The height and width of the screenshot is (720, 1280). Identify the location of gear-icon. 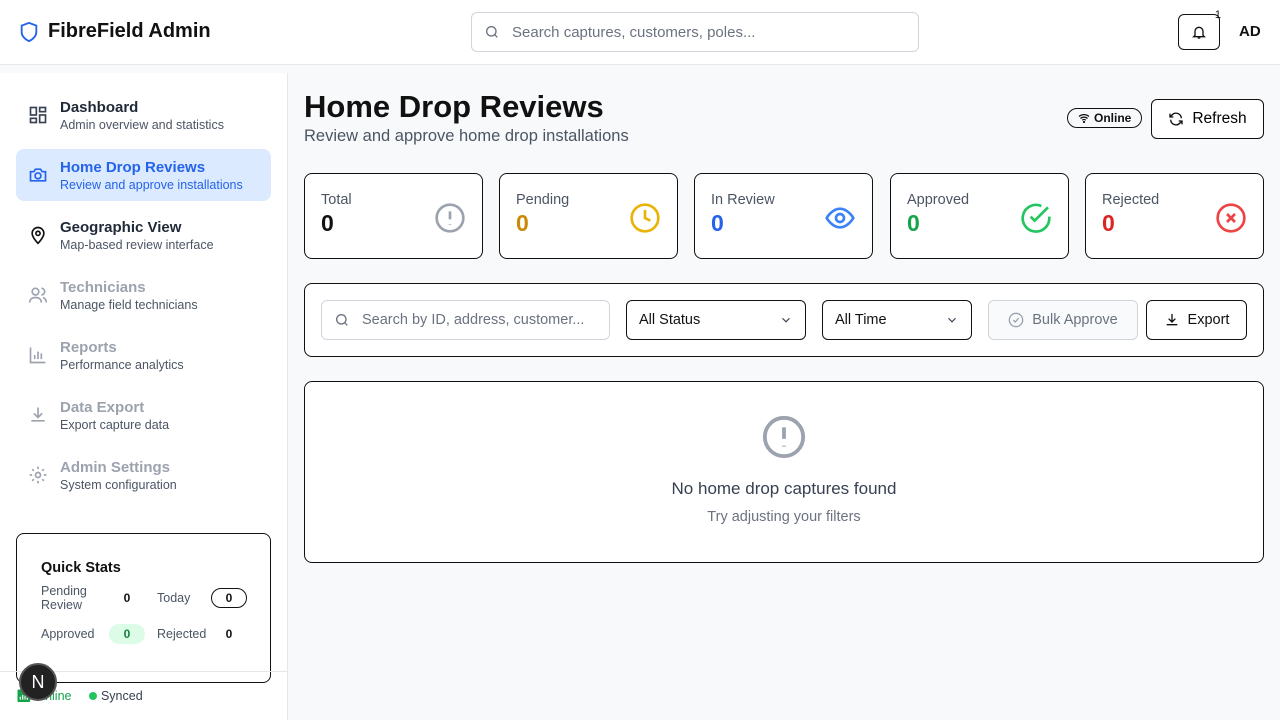
(38, 475).